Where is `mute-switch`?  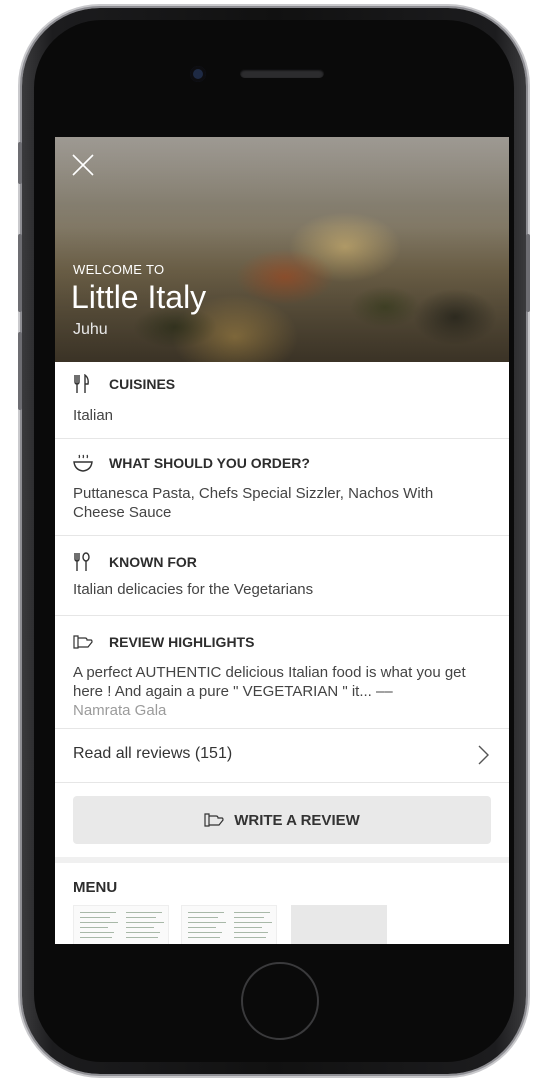
mute-switch is located at coordinates (20, 163).